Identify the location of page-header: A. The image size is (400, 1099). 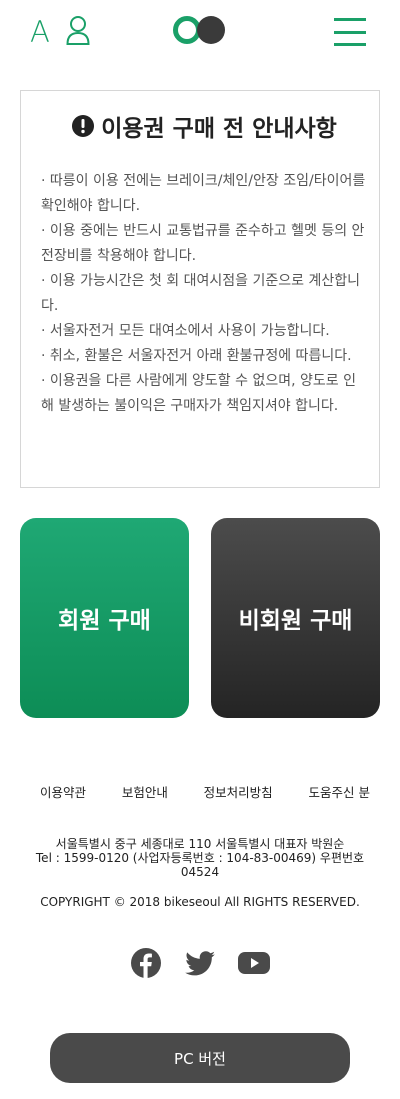
(200, 32).